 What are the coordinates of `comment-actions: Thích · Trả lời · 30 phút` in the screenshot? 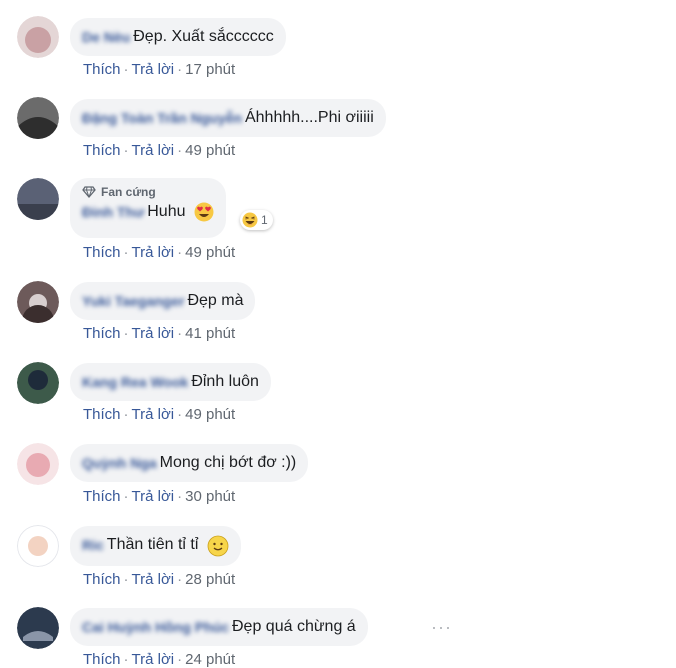 It's located at (159, 496).